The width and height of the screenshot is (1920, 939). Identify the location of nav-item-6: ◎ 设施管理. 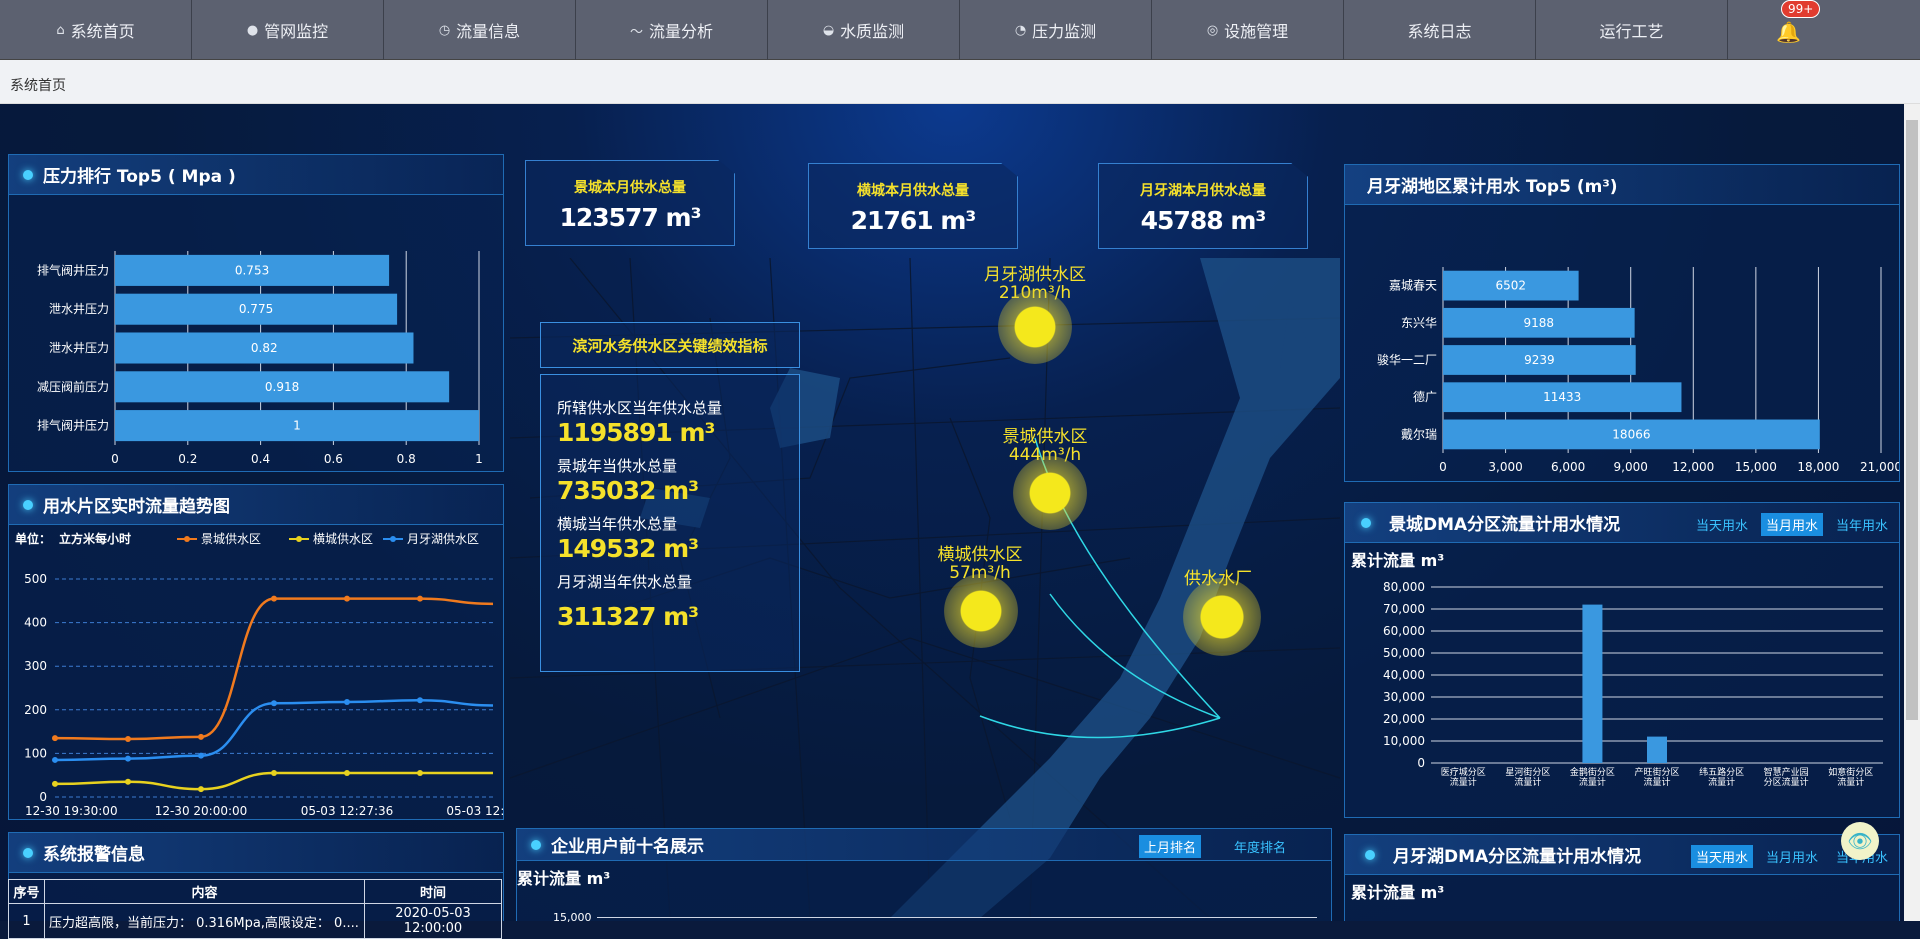
(1248, 30).